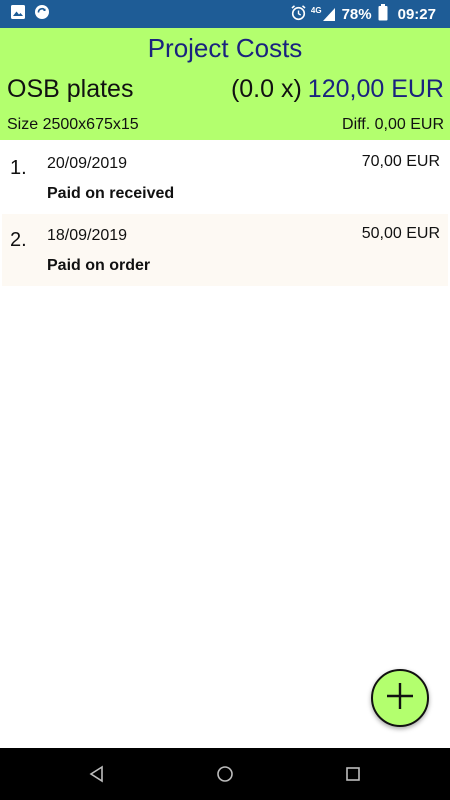 This screenshot has height=800, width=450. Describe the element at coordinates (42, 14) in the screenshot. I see `sync-icon` at that location.